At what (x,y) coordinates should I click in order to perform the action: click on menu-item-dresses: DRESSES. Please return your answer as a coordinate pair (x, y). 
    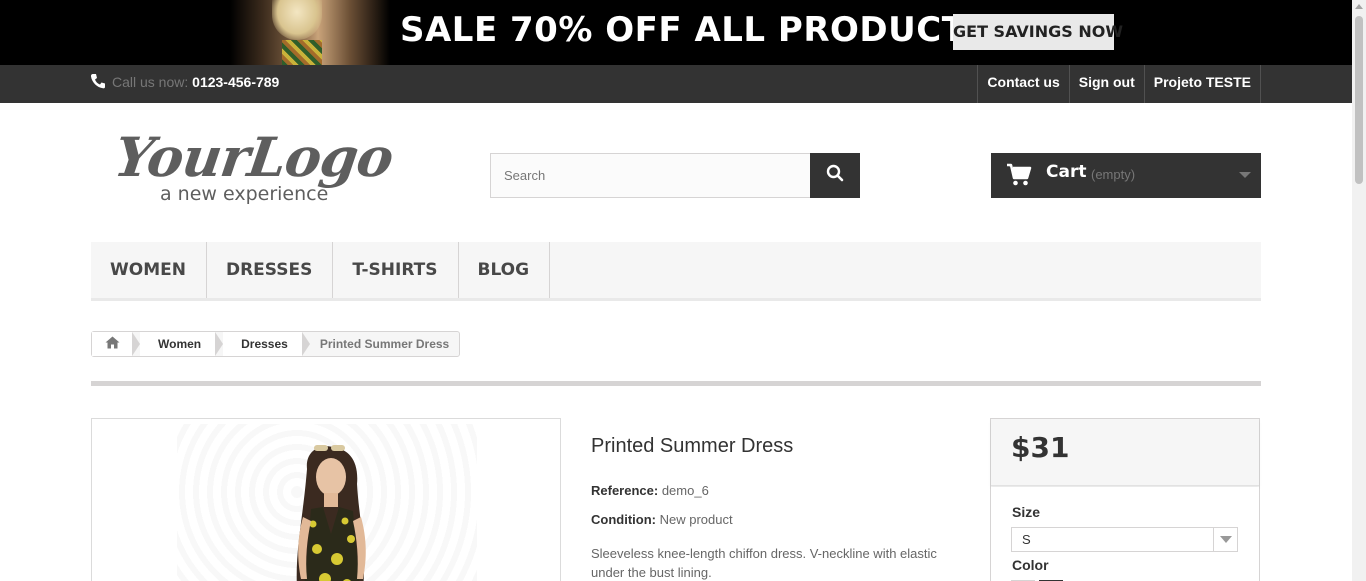
    Looking at the image, I should click on (270, 270).